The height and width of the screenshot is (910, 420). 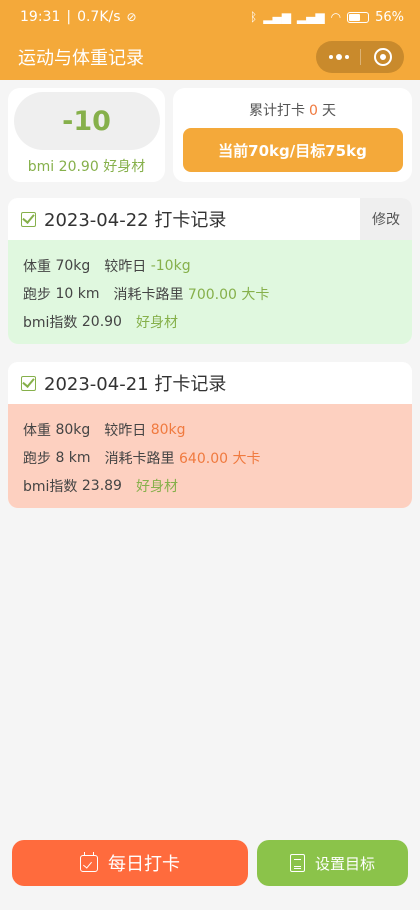 What do you see at coordinates (101, 322) in the screenshot?
I see `bmi-index-value: 20.90` at bounding box center [101, 322].